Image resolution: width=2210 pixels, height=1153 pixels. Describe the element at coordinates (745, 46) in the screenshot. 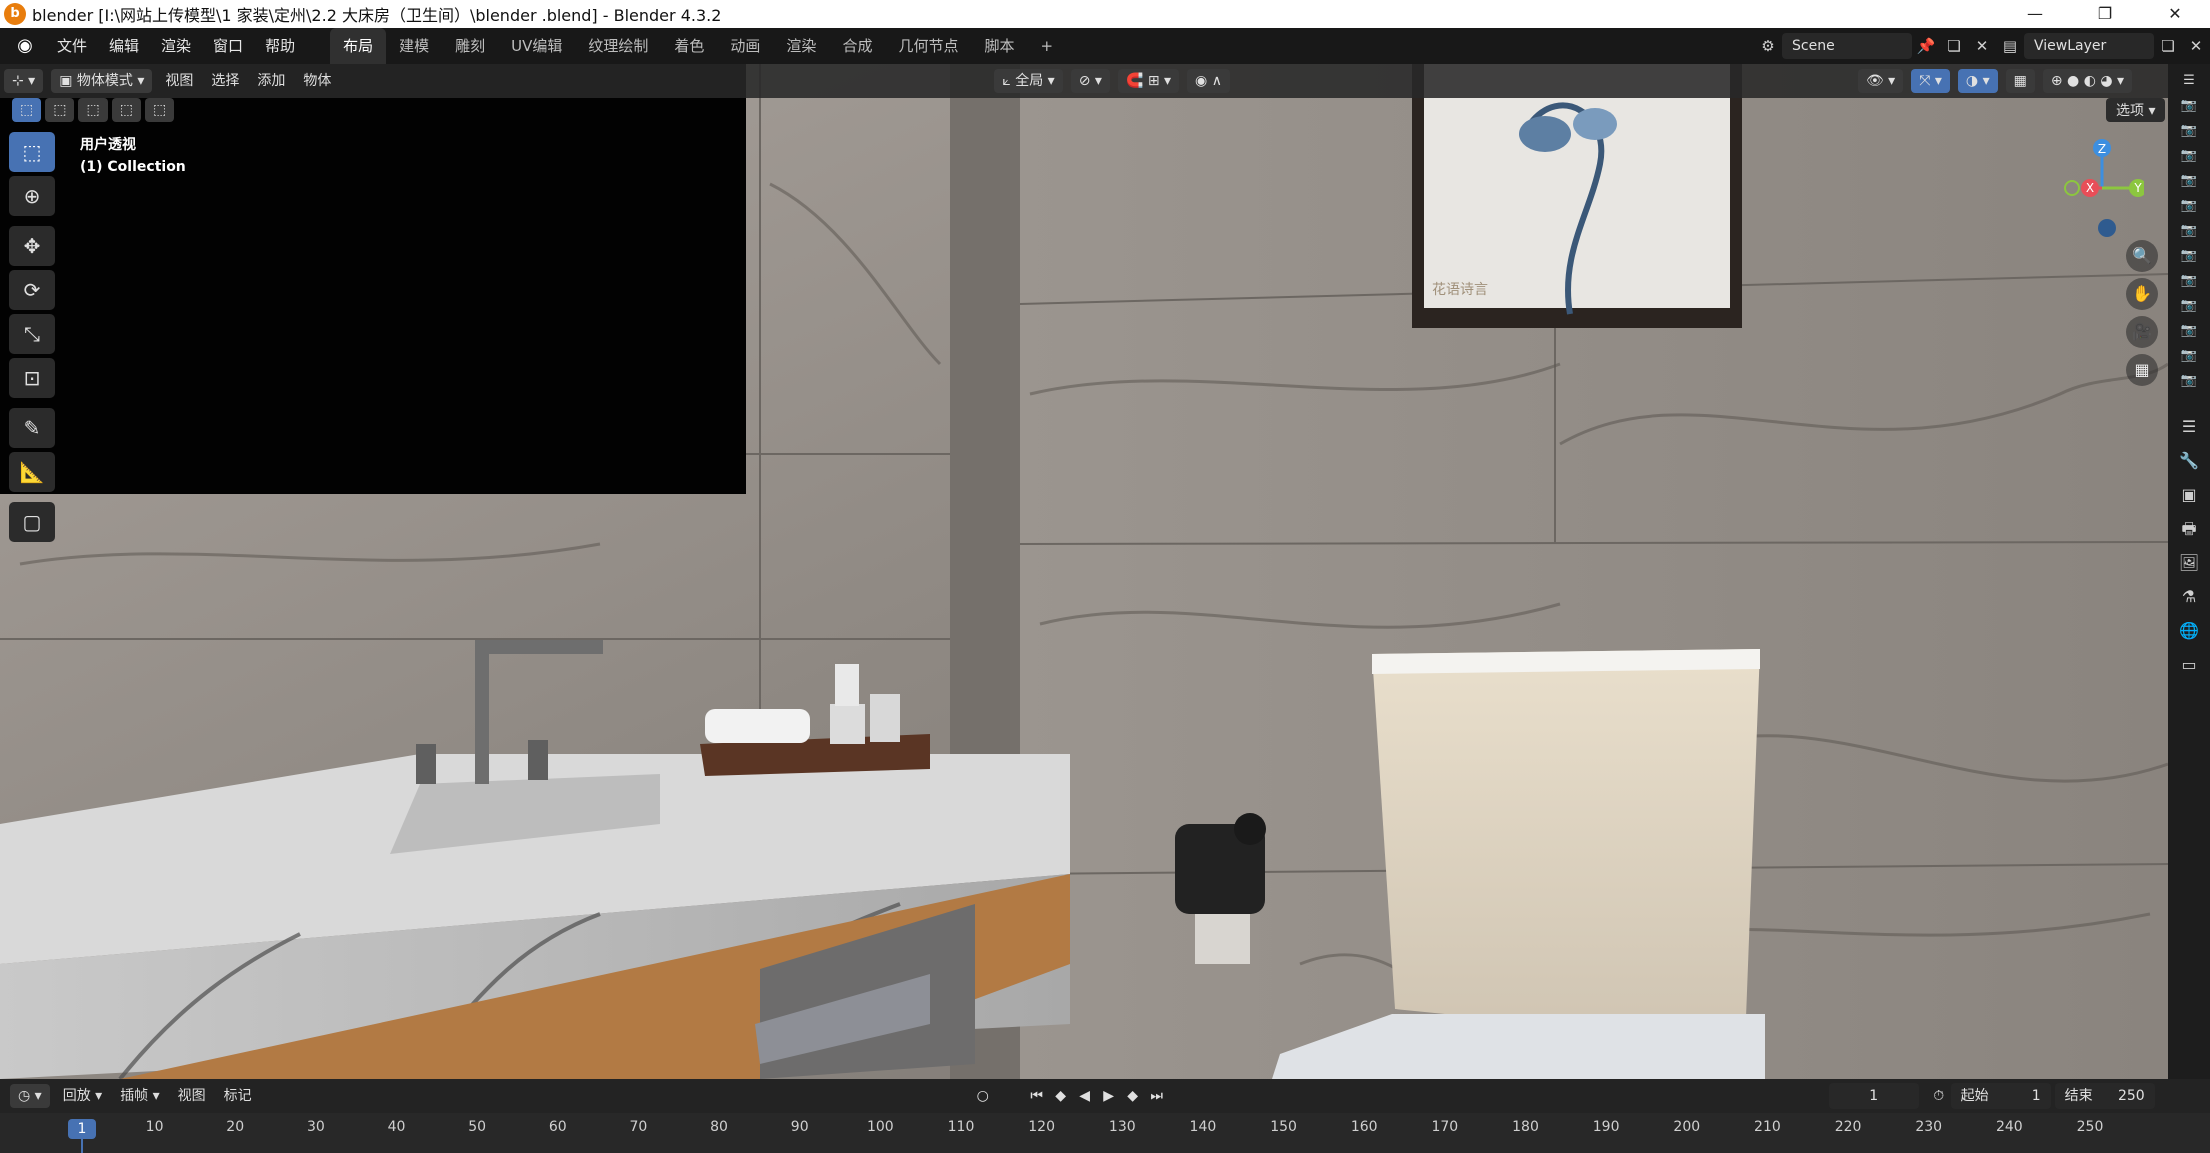

I see `tab-animation: 动画` at that location.